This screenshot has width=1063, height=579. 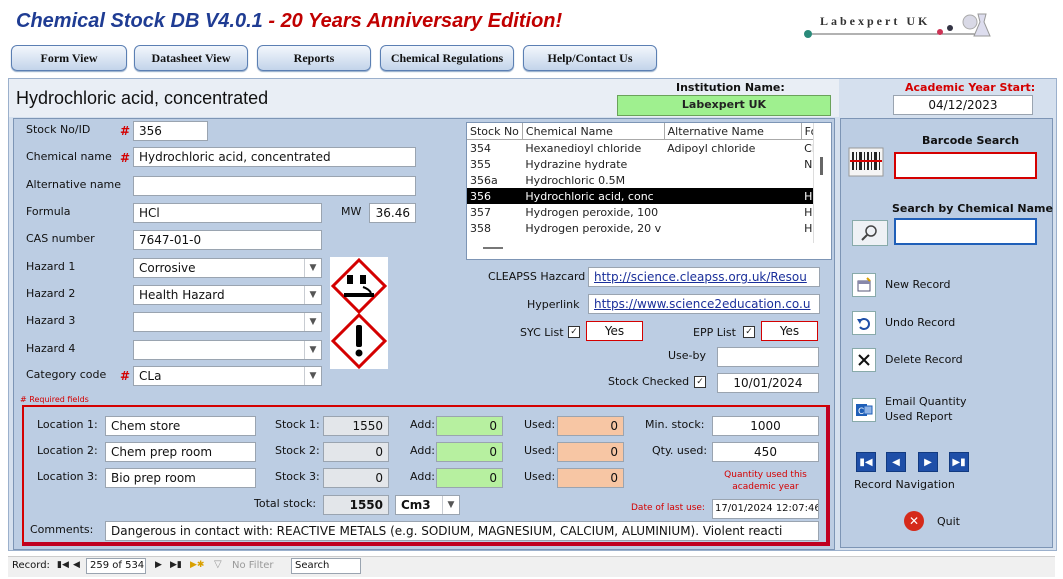 What do you see at coordinates (351, 211) in the screenshot?
I see `mw-label: MW` at bounding box center [351, 211].